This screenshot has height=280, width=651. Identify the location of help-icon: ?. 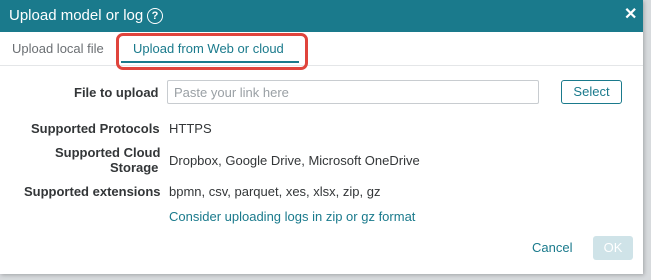
(155, 16).